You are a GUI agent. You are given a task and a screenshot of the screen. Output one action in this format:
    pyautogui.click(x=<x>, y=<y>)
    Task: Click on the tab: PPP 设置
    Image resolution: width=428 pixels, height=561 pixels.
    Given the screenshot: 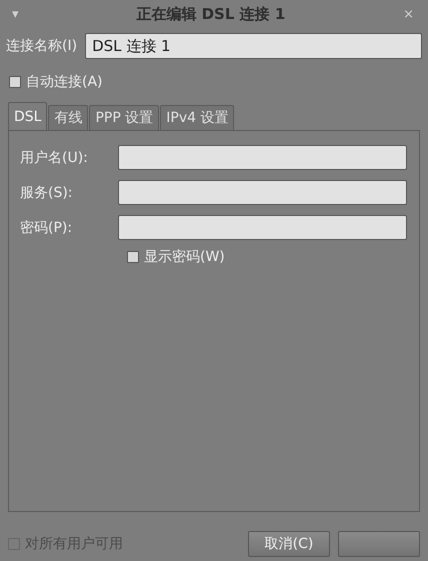 What is the action you would take?
    pyautogui.click(x=124, y=117)
    